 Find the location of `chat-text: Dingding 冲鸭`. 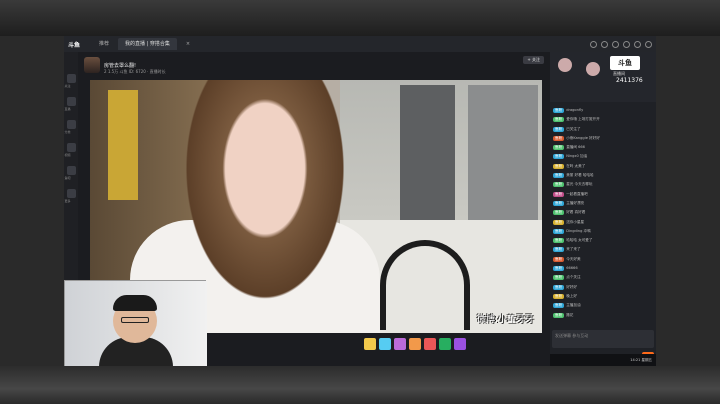

chat-text: Dingding 冲鸭 is located at coordinates (578, 230).